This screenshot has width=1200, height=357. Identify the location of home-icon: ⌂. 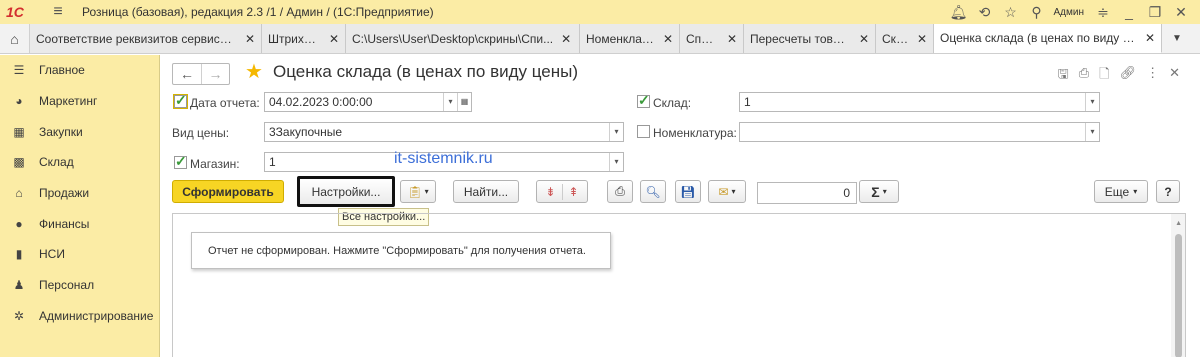
(15, 38).